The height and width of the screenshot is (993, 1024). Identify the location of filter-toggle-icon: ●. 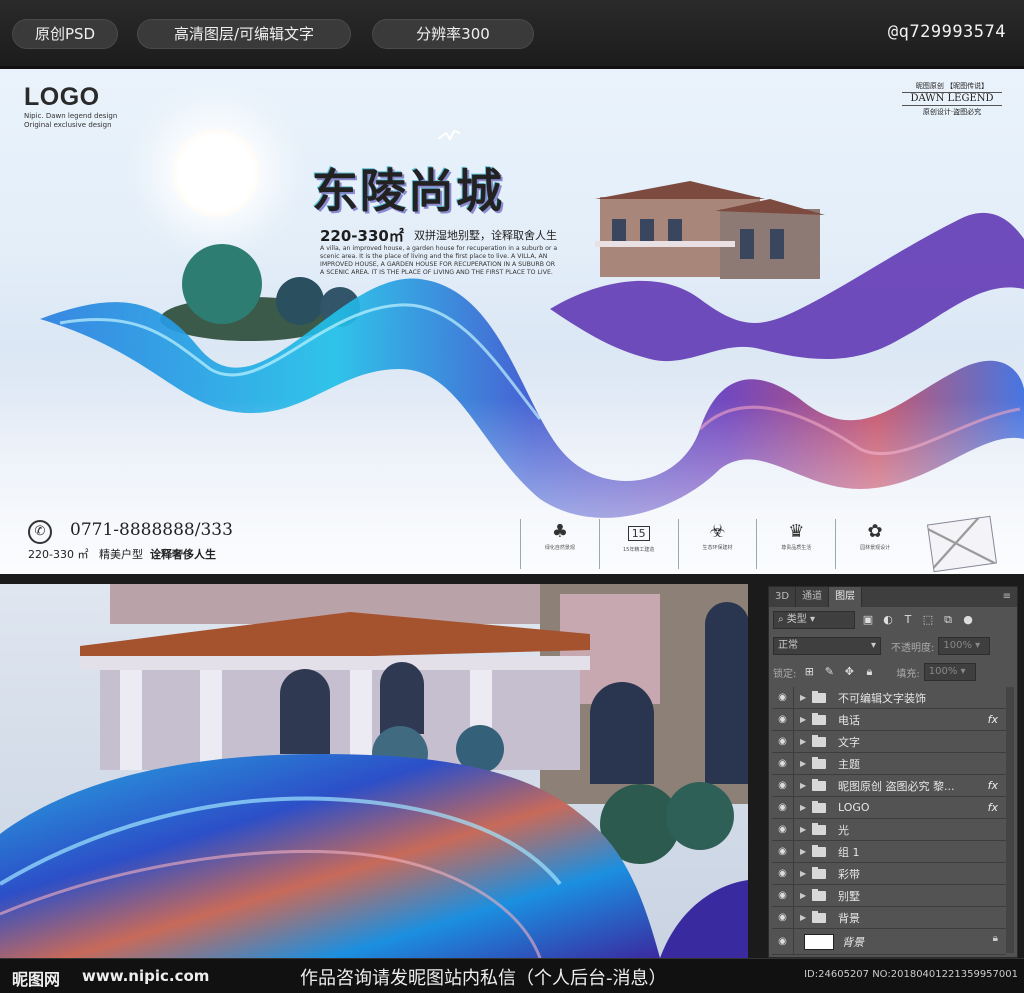
(968, 620).